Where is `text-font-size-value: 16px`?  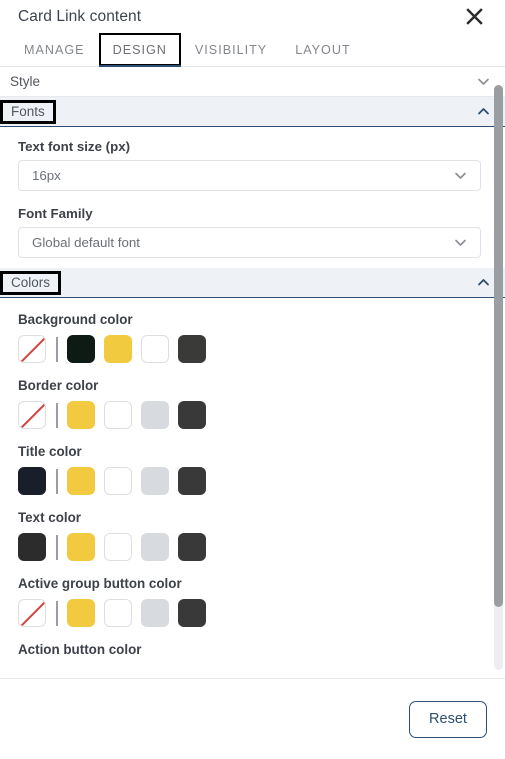
text-font-size-value: 16px is located at coordinates (46, 175).